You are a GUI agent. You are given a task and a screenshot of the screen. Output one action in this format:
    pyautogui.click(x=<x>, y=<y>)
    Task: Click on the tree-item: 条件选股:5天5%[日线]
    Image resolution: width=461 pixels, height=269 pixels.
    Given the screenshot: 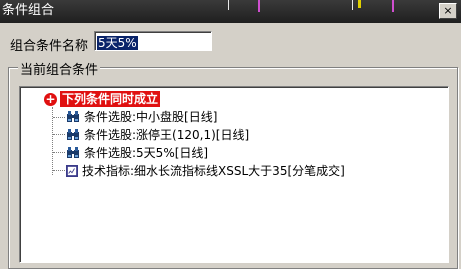 What is the action you would take?
    pyautogui.click(x=137, y=153)
    